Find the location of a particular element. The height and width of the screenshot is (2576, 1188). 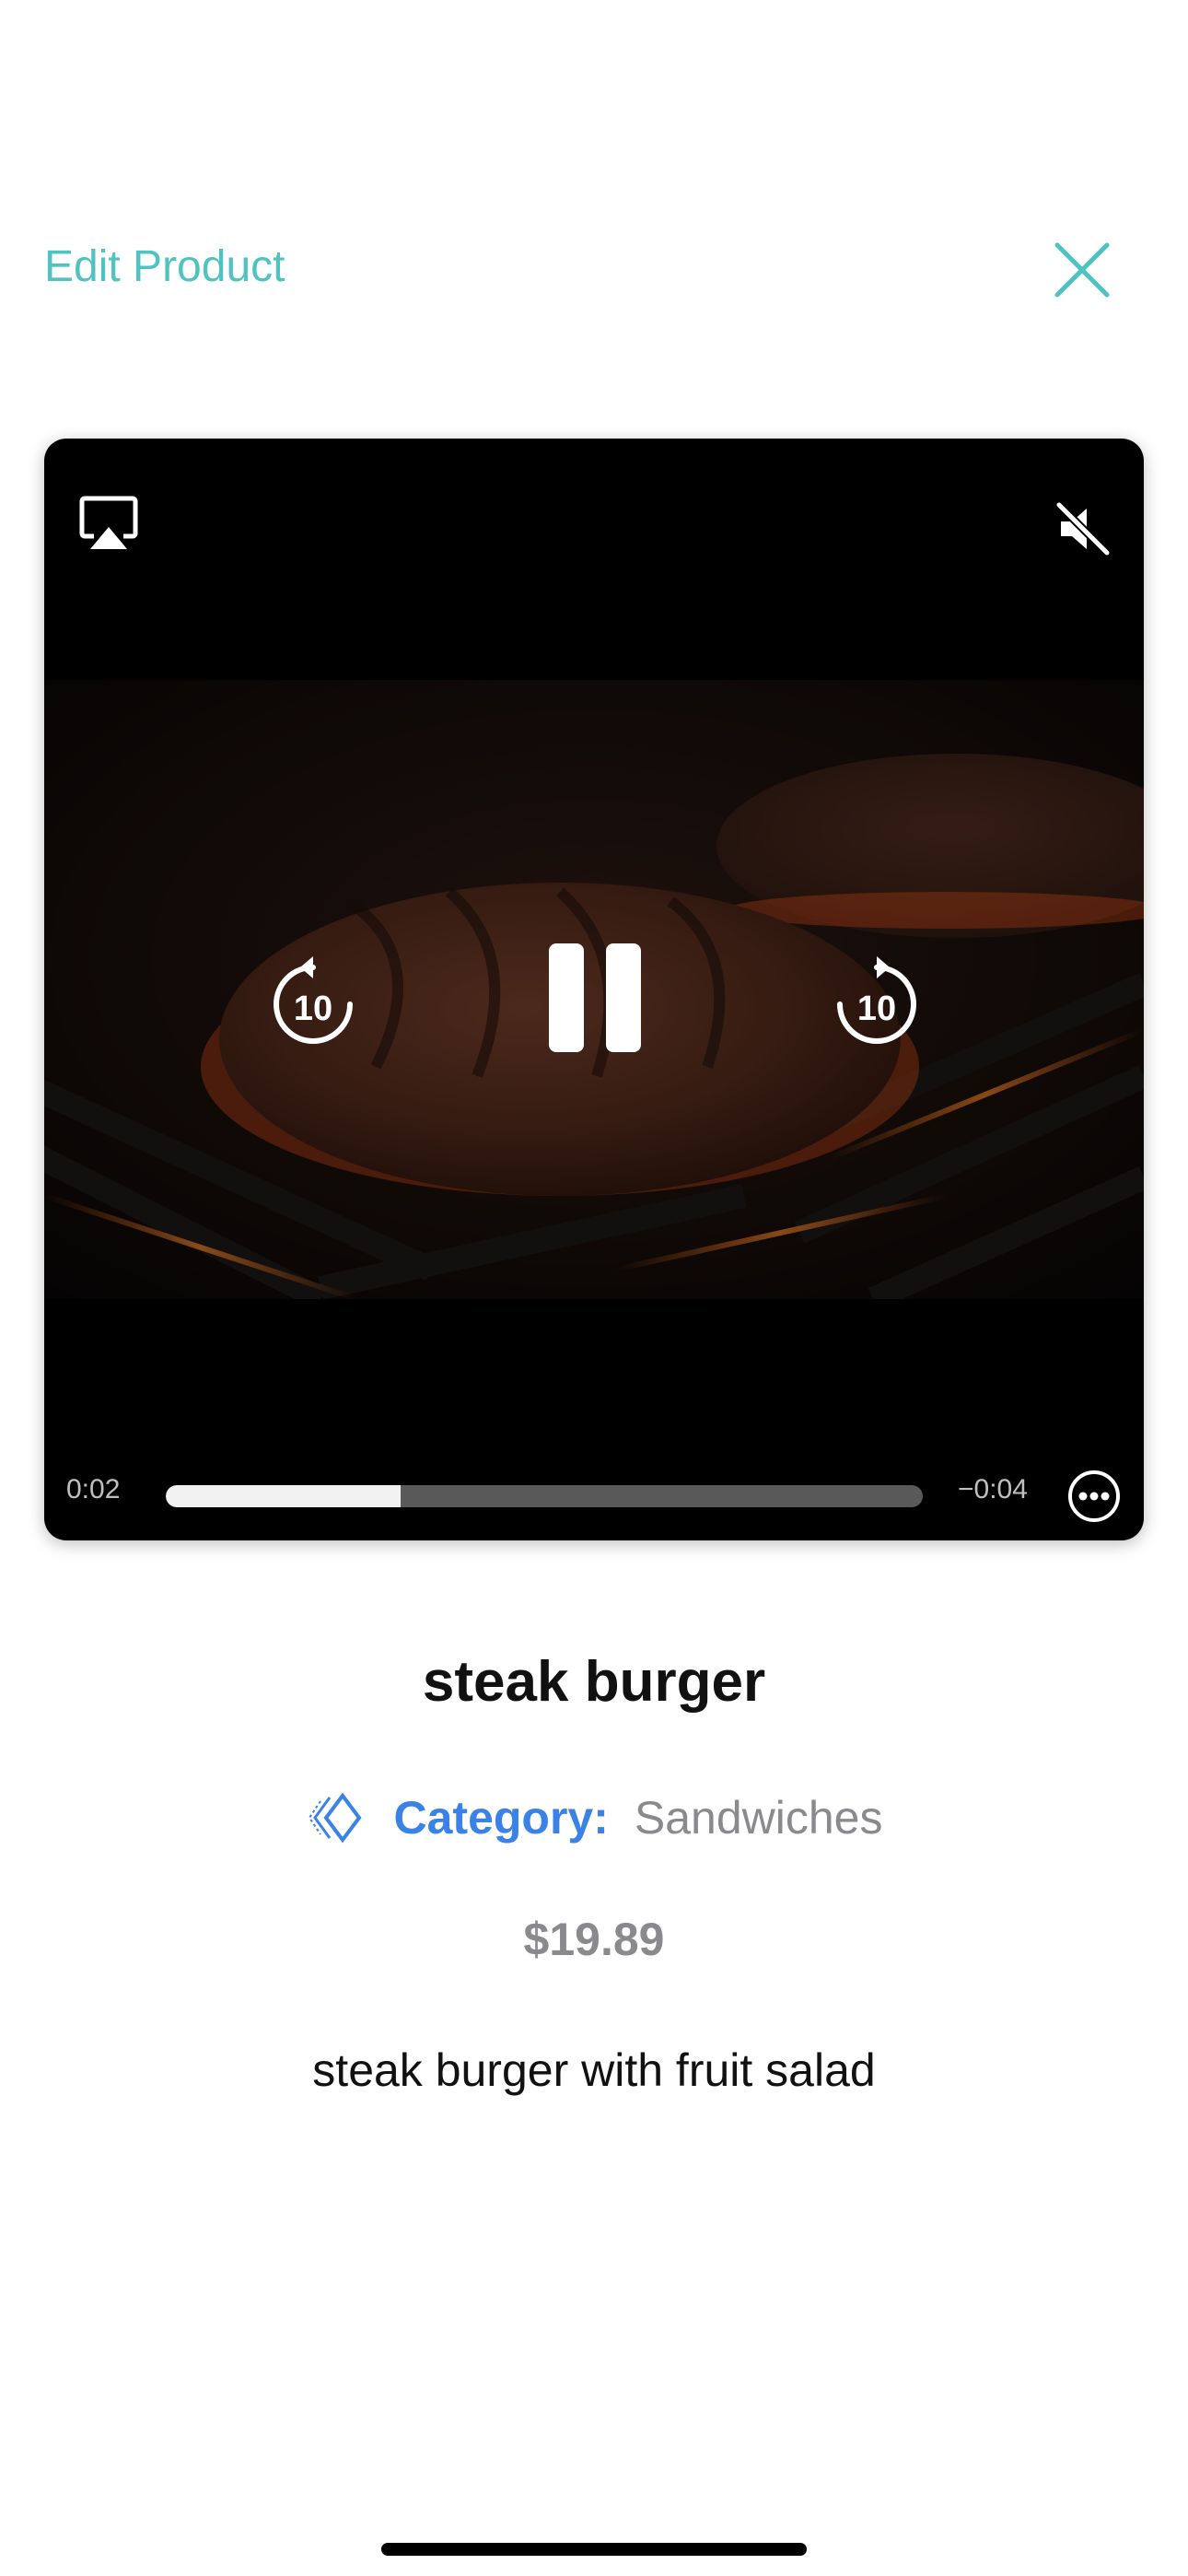

pause-icon is located at coordinates (595, 997).